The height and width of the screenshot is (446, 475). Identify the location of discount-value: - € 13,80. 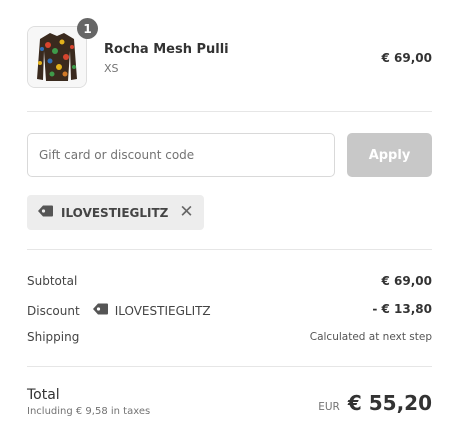
(402, 309).